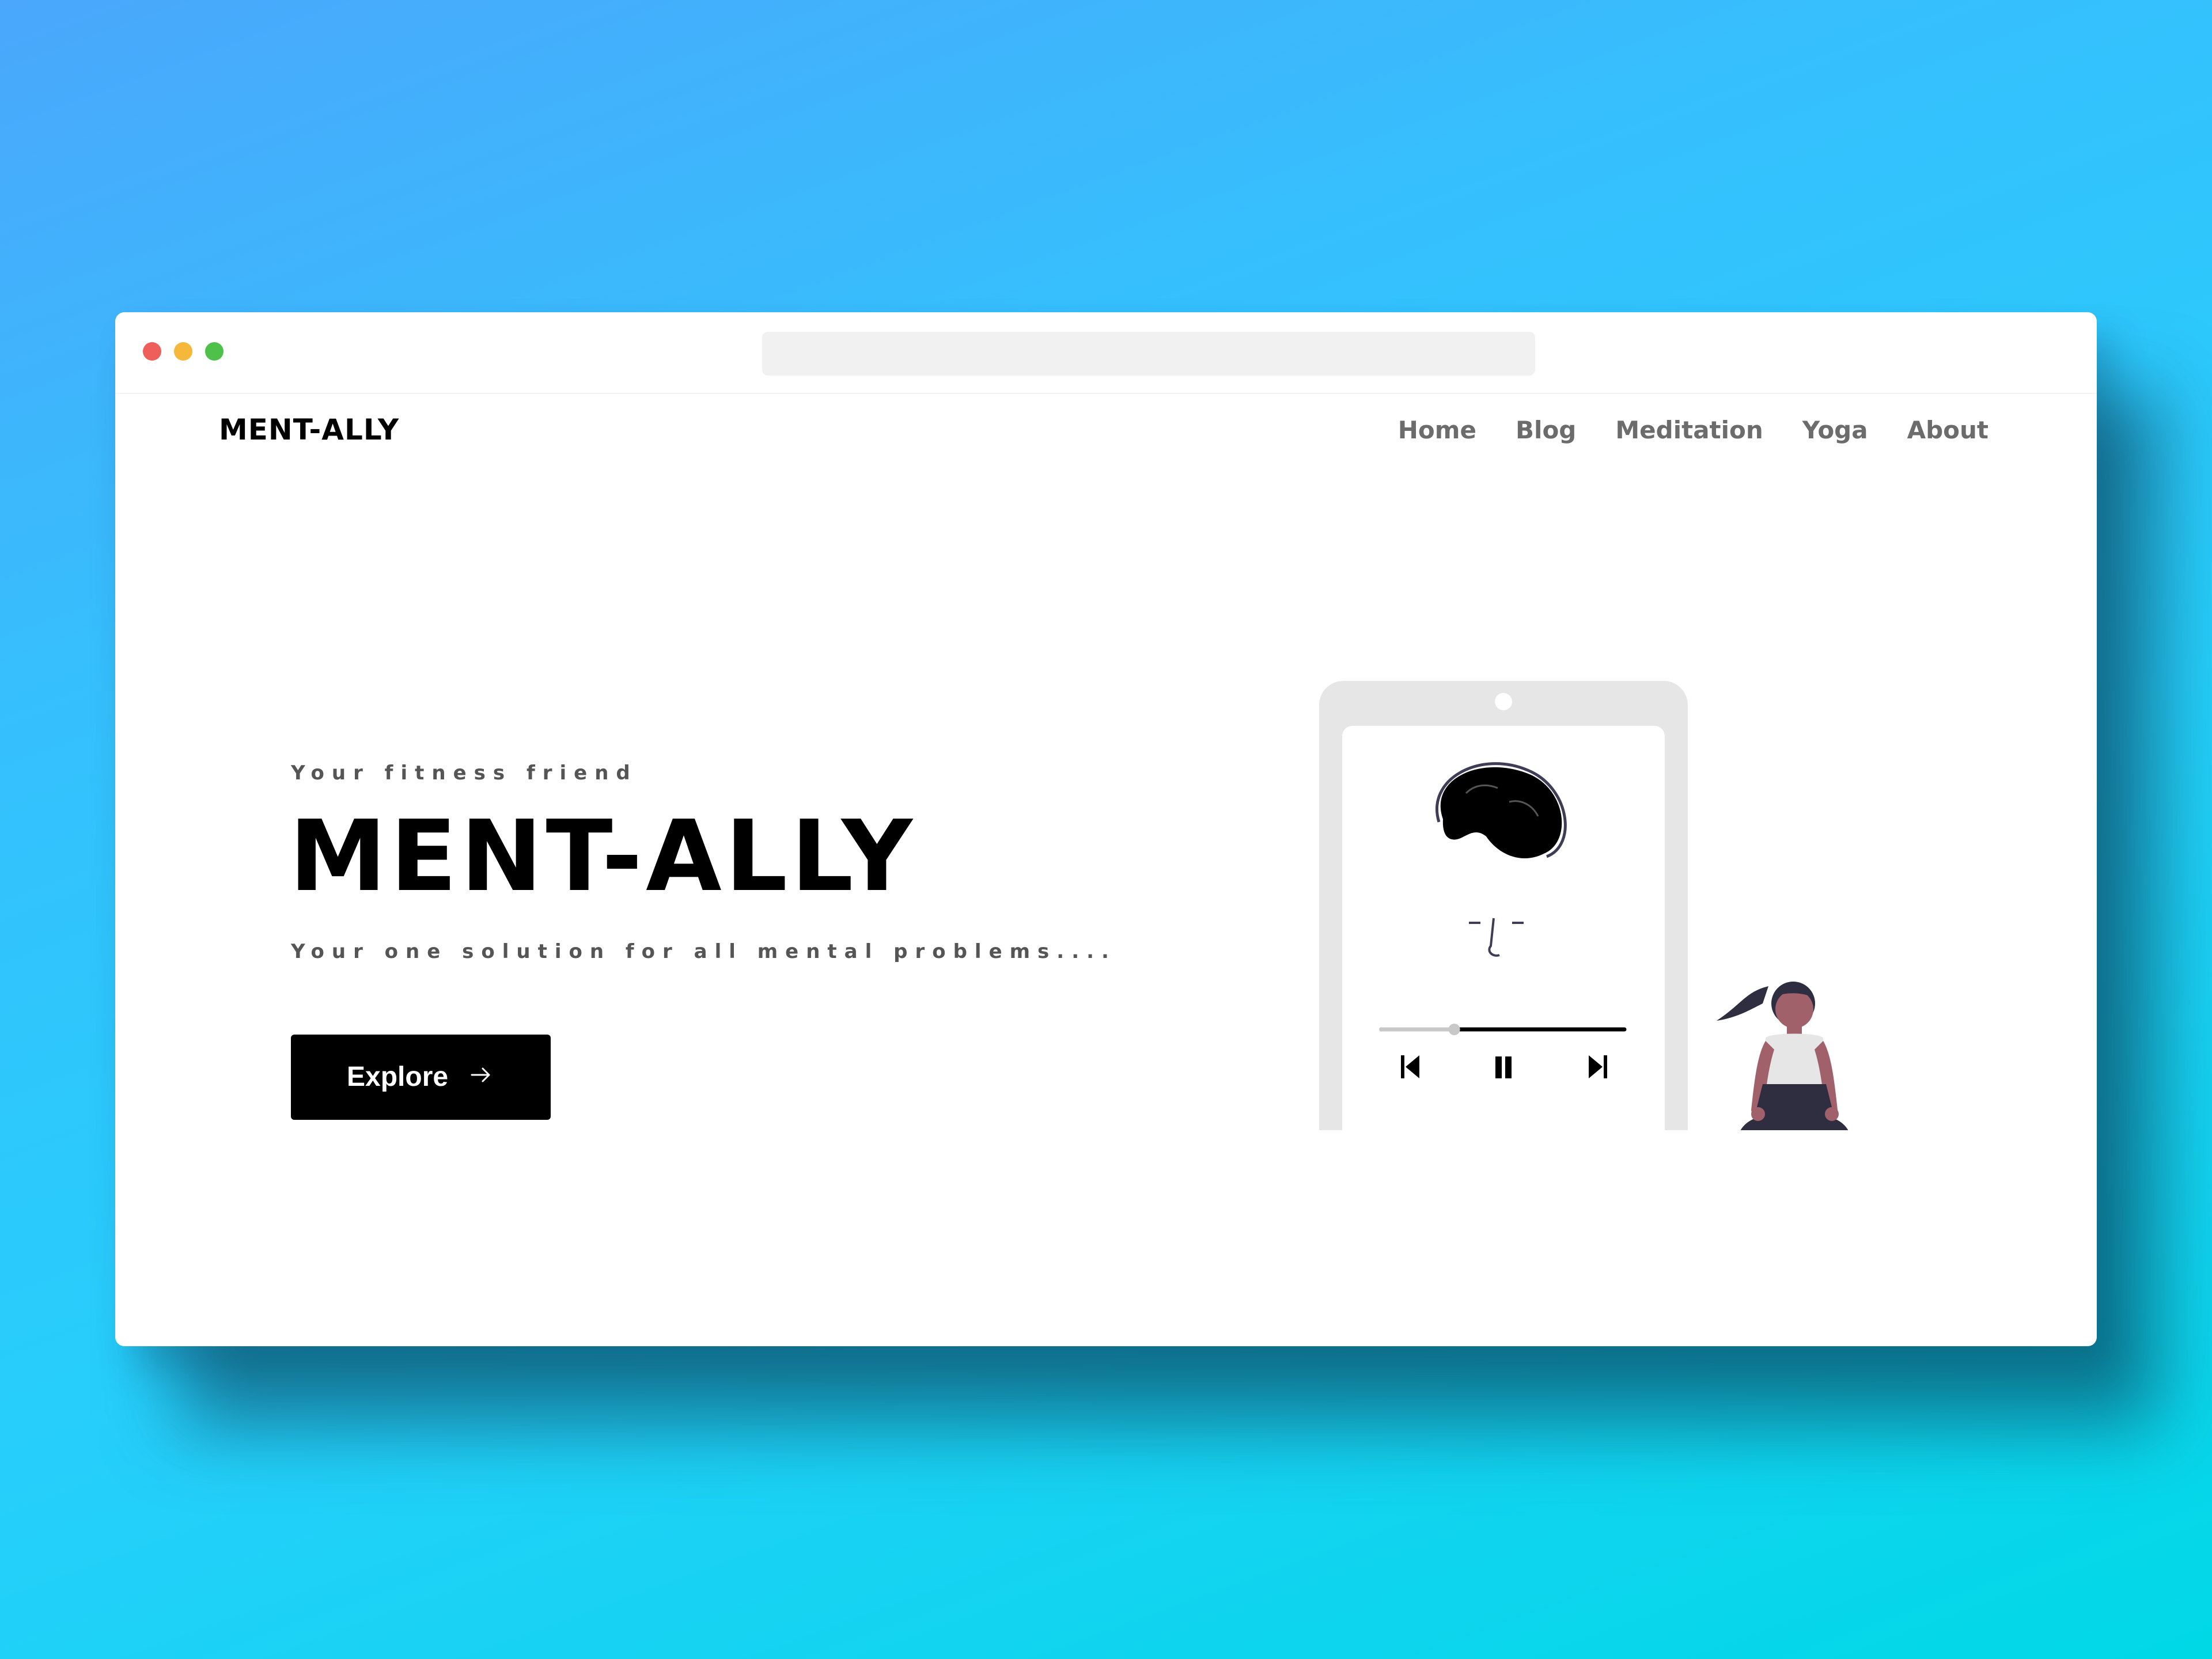 The width and height of the screenshot is (2212, 1659). I want to click on nav-meditation: Meditation, so click(1689, 430).